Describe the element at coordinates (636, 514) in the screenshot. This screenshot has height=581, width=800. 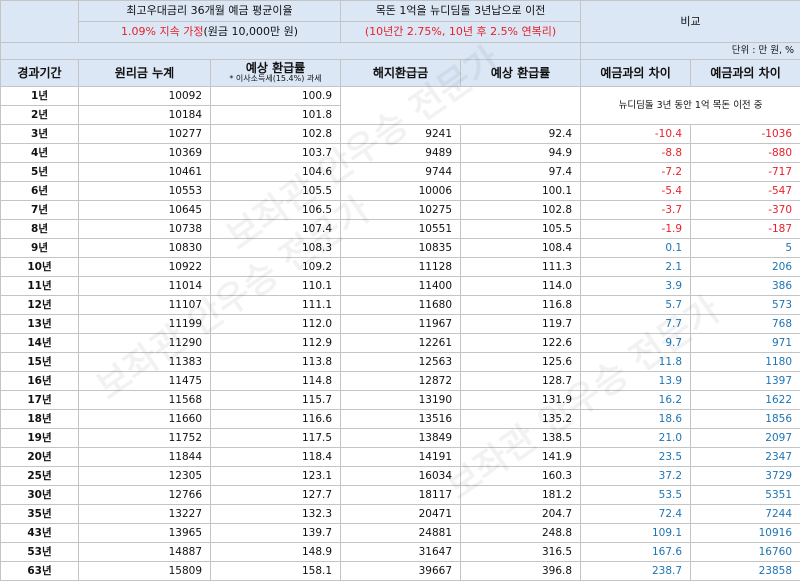
I see `cell-diff-rate: 72.4` at that location.